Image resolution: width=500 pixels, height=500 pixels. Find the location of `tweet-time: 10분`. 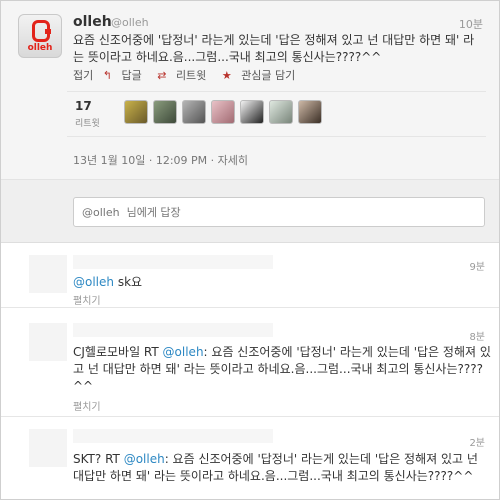

tweet-time: 10분 is located at coordinates (471, 24).